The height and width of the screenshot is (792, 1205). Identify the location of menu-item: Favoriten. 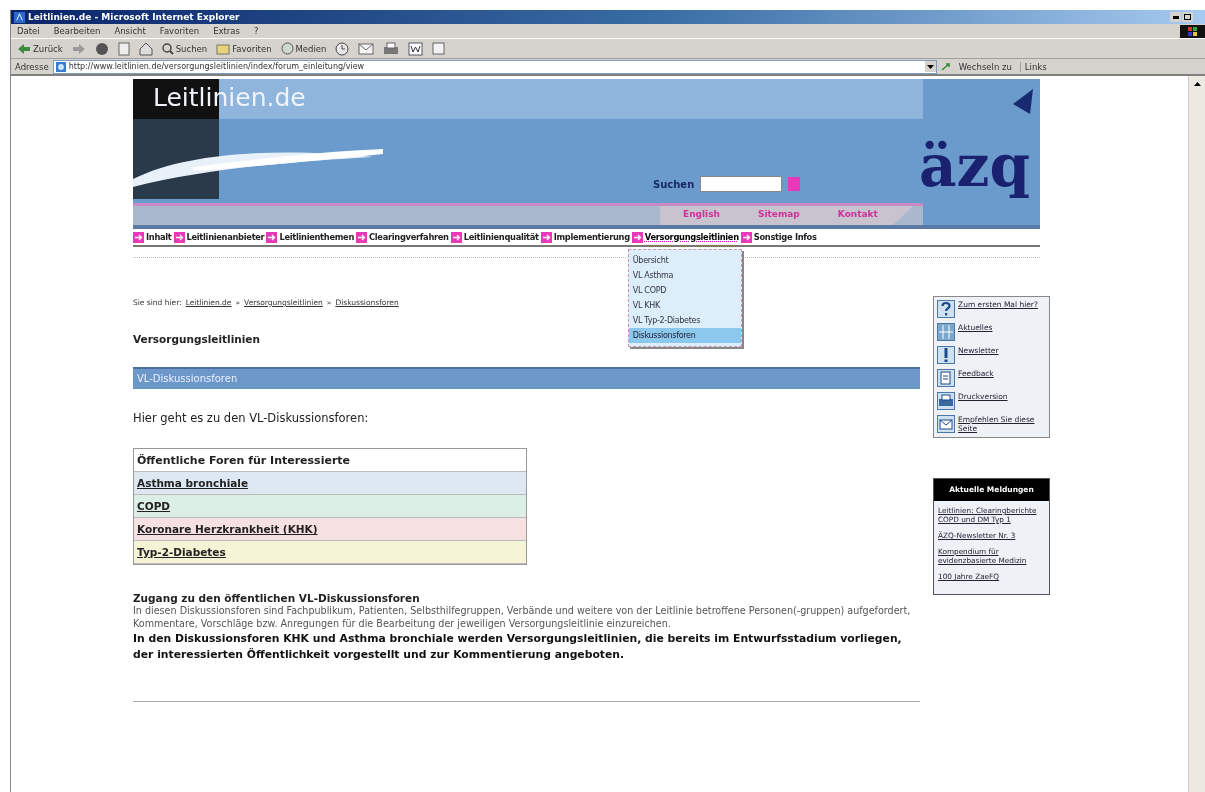
(179, 31).